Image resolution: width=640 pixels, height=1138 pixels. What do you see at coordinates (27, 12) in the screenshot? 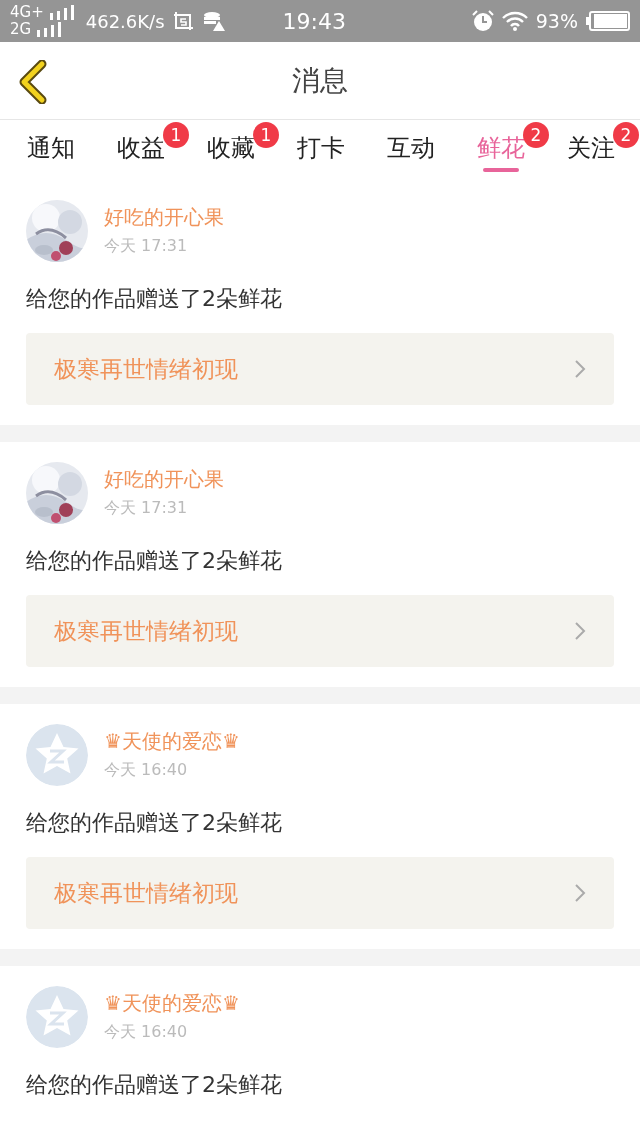
I see `network-label: 4G+` at bounding box center [27, 12].